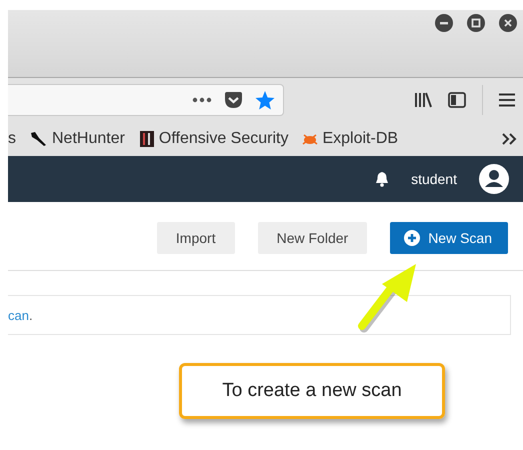  Describe the element at coordinates (412, 238) in the screenshot. I see `plus-icon` at that location.